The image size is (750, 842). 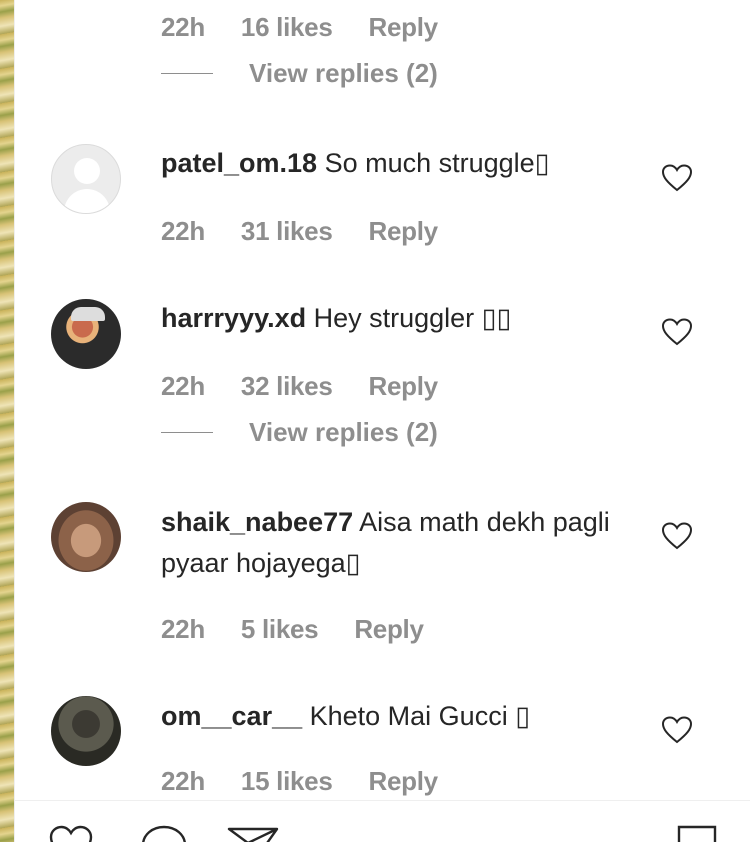 I want to click on comment-meta: 22h 32 likes Reply, so click(x=299, y=386).